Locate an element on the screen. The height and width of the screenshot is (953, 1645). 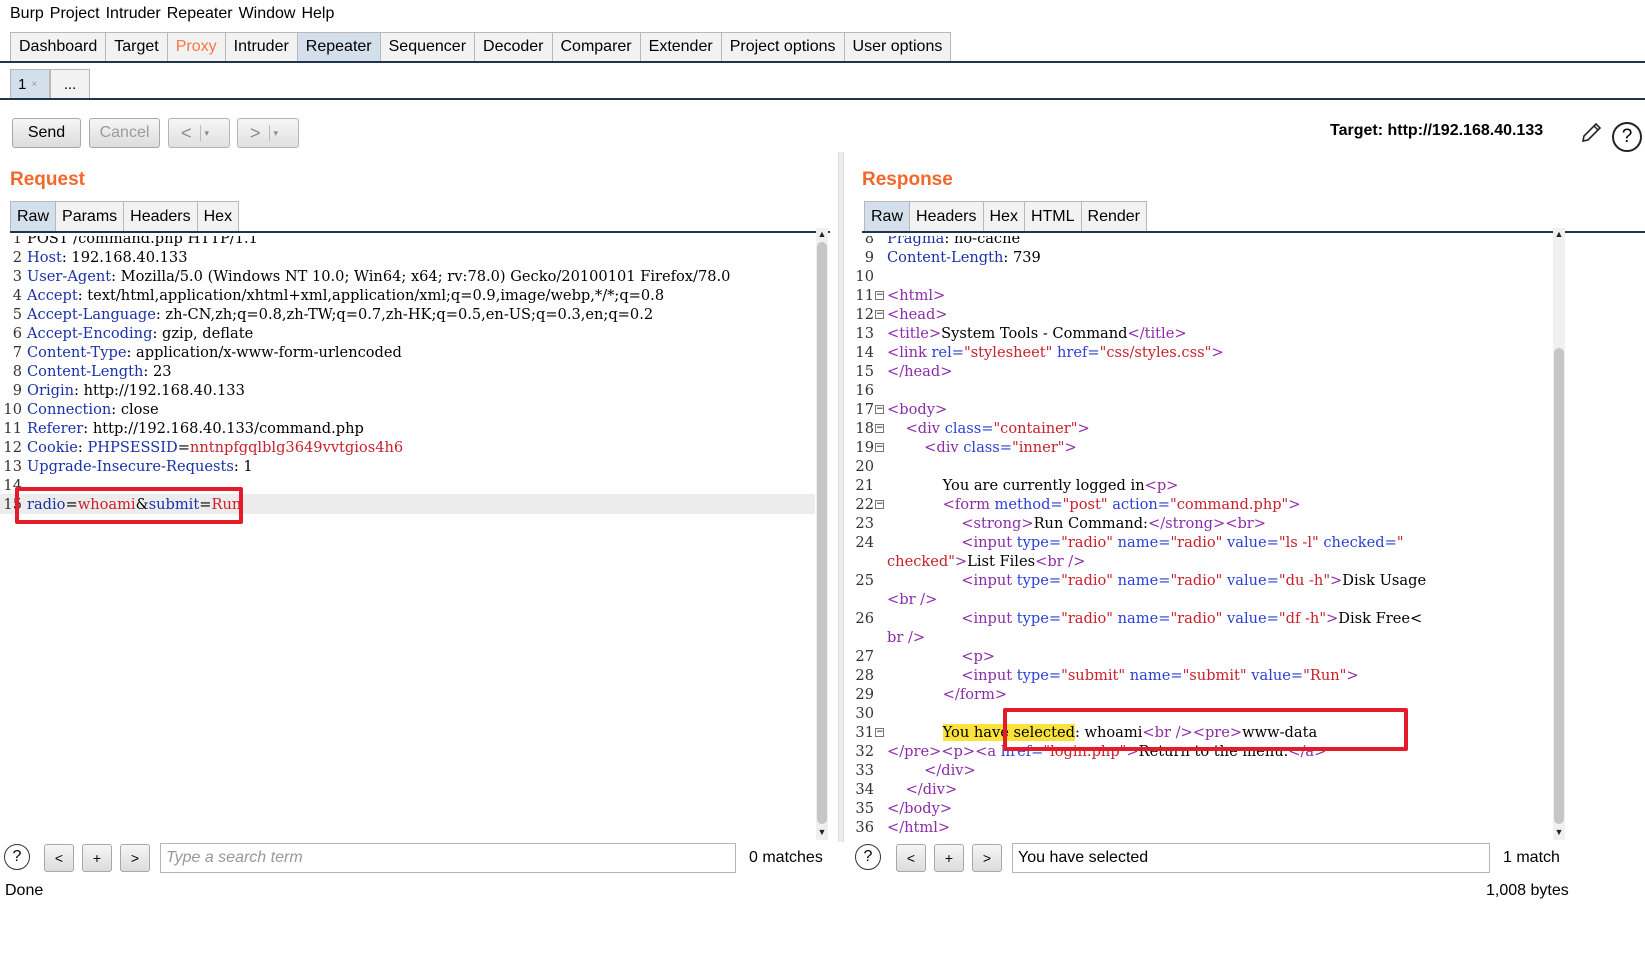
close-icon: × is located at coordinates (34, 84).